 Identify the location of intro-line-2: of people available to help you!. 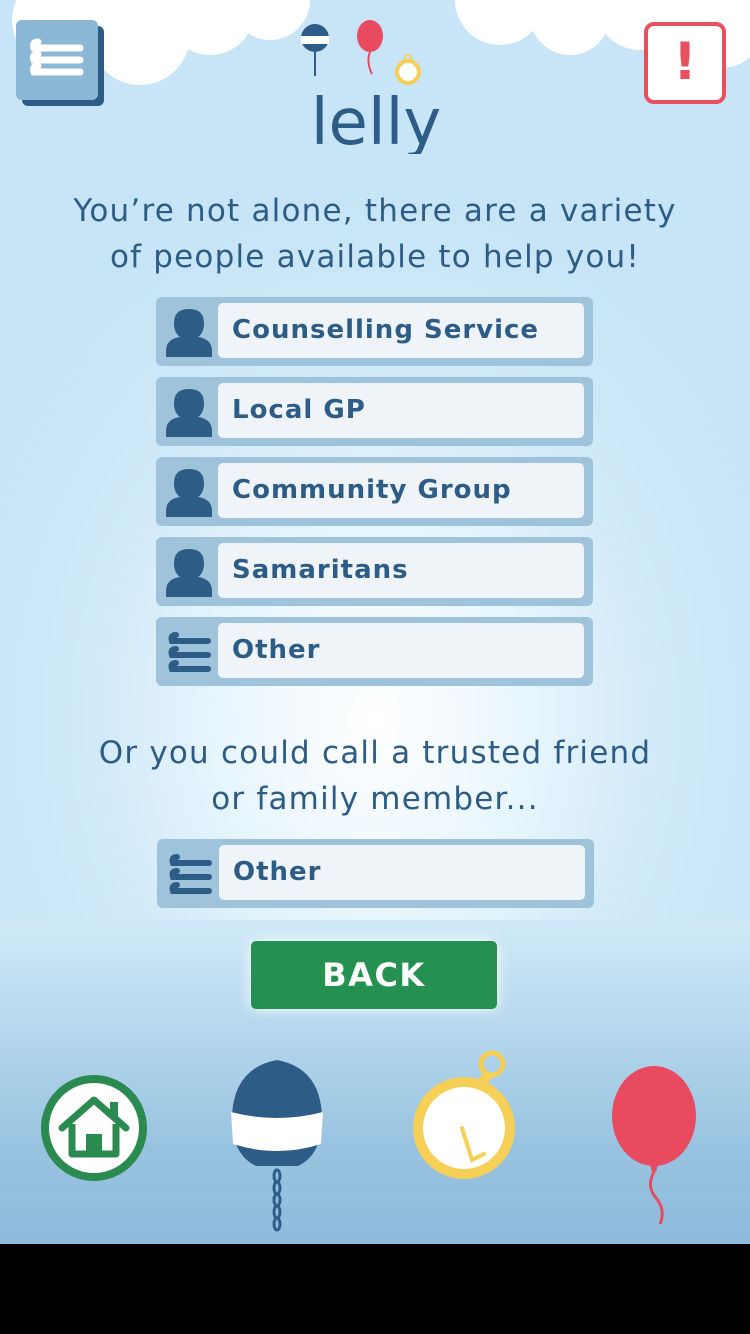
(375, 257).